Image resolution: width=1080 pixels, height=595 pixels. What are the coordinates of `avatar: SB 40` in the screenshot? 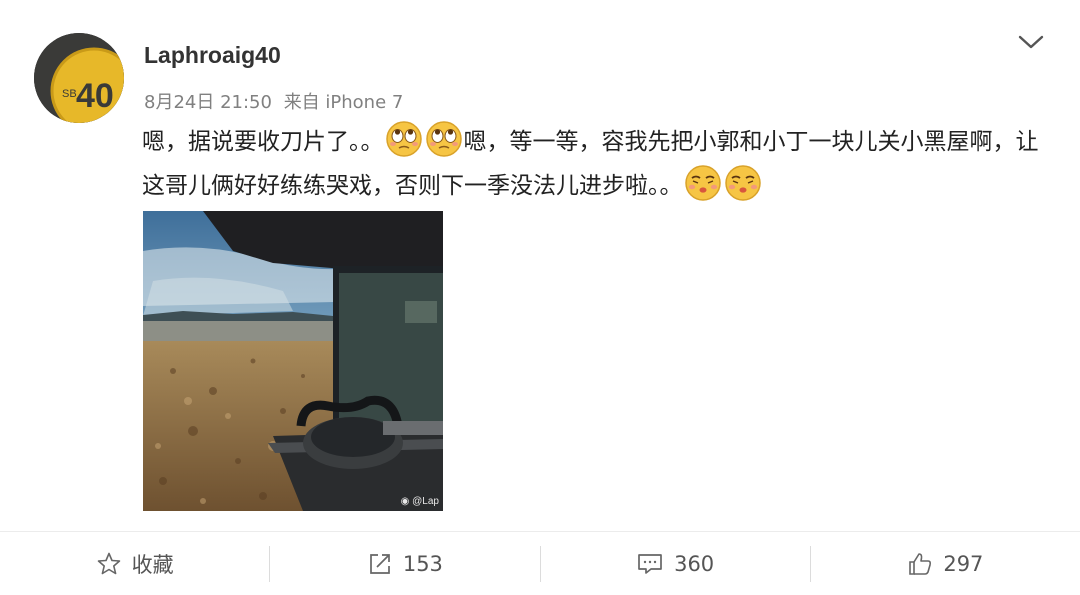 It's located at (79, 78).